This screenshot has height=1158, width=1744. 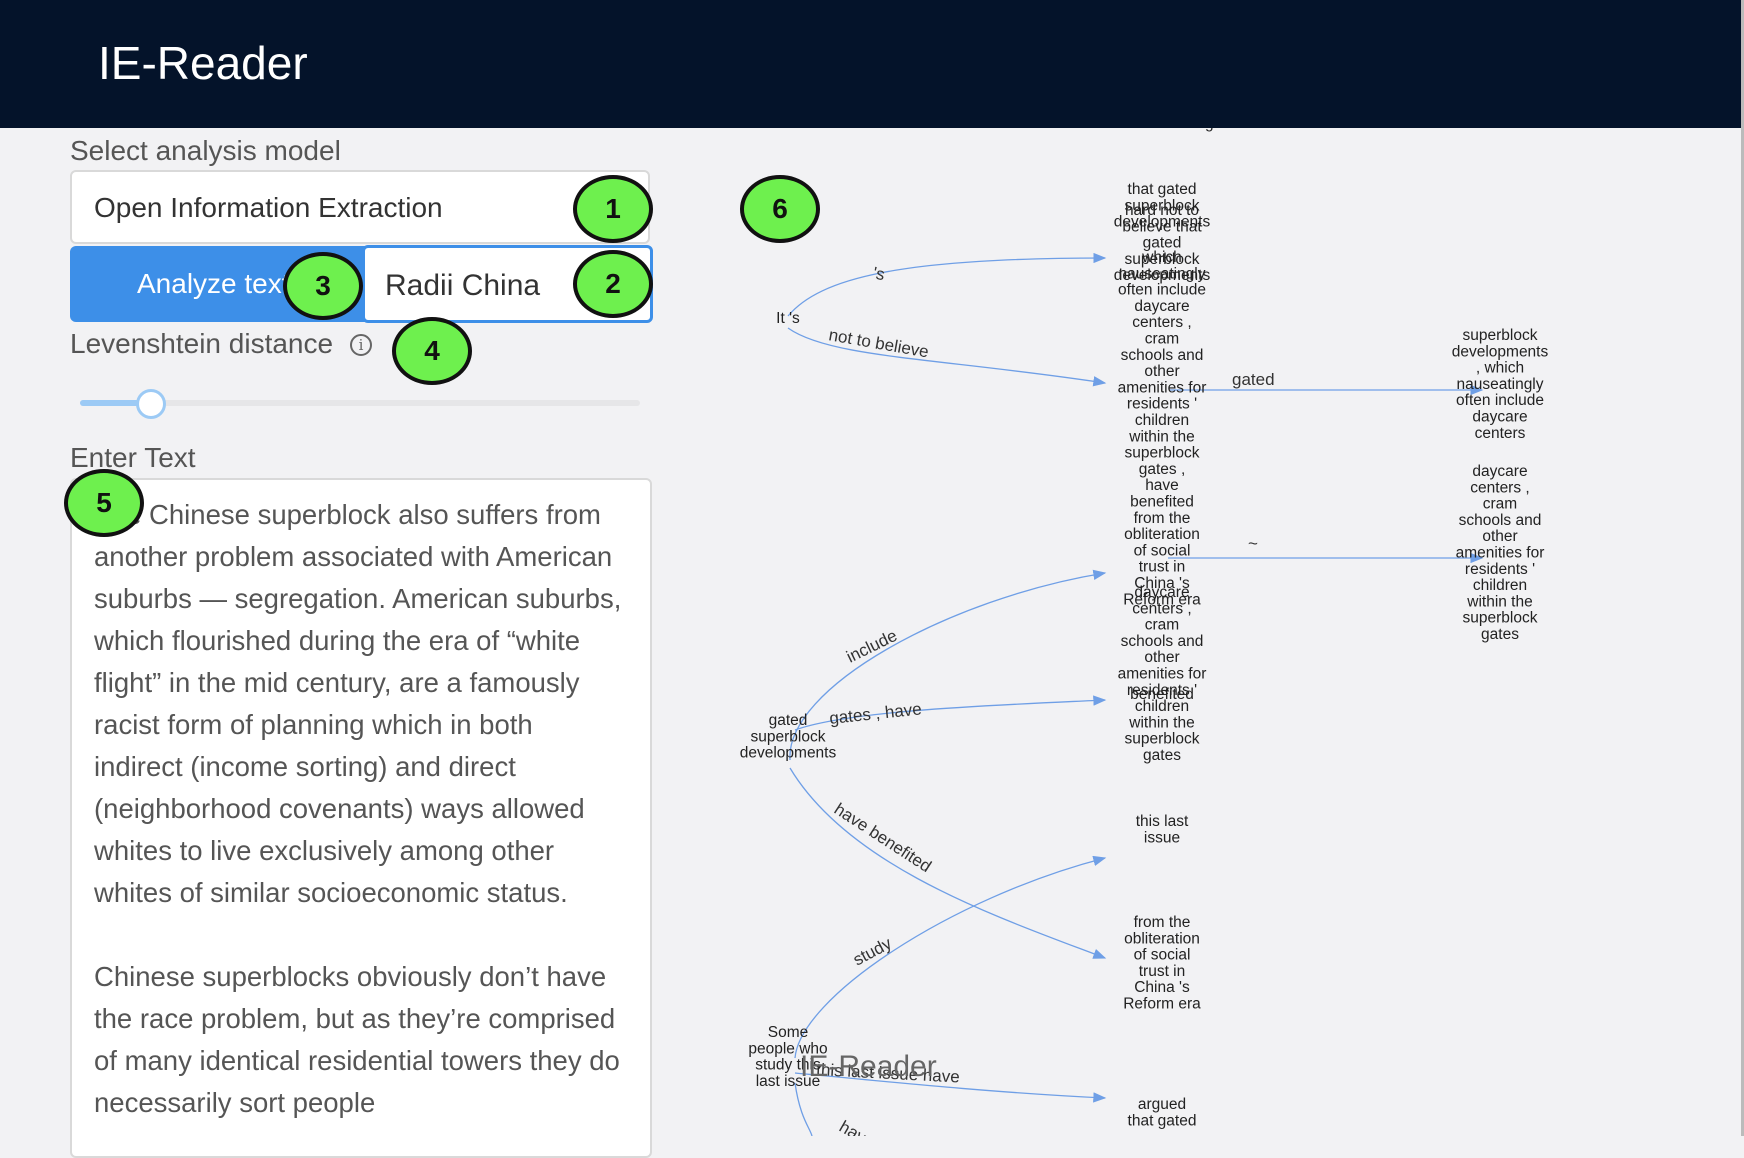 What do you see at coordinates (432, 351) in the screenshot?
I see `badge-4: 4` at bounding box center [432, 351].